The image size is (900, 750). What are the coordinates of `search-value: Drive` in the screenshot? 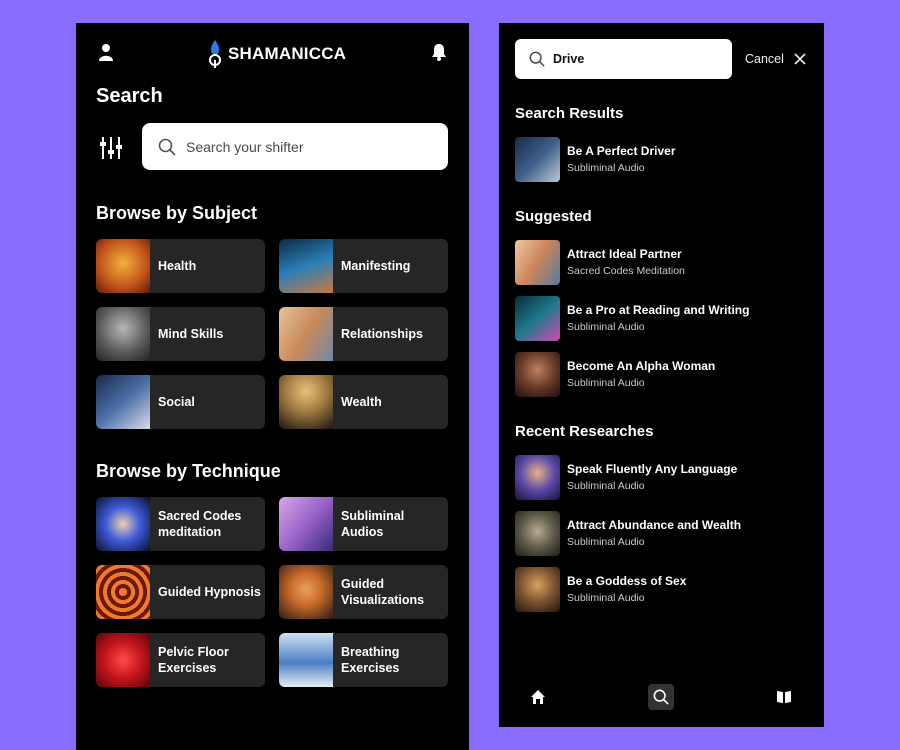 It's located at (569, 59).